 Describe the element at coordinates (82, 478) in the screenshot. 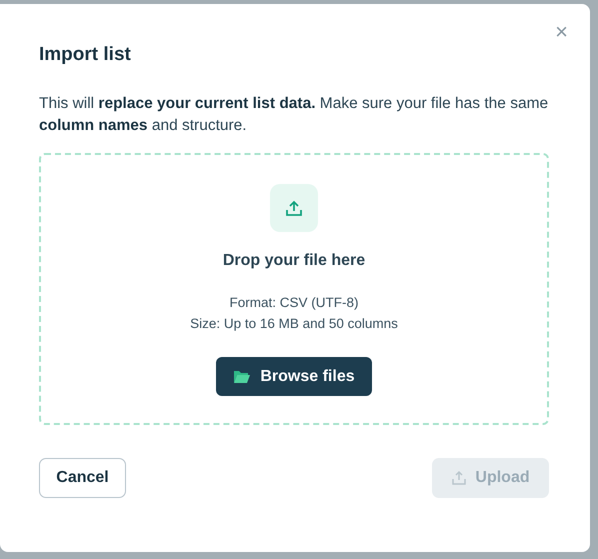

I see `cancel-button: Cancel` at that location.